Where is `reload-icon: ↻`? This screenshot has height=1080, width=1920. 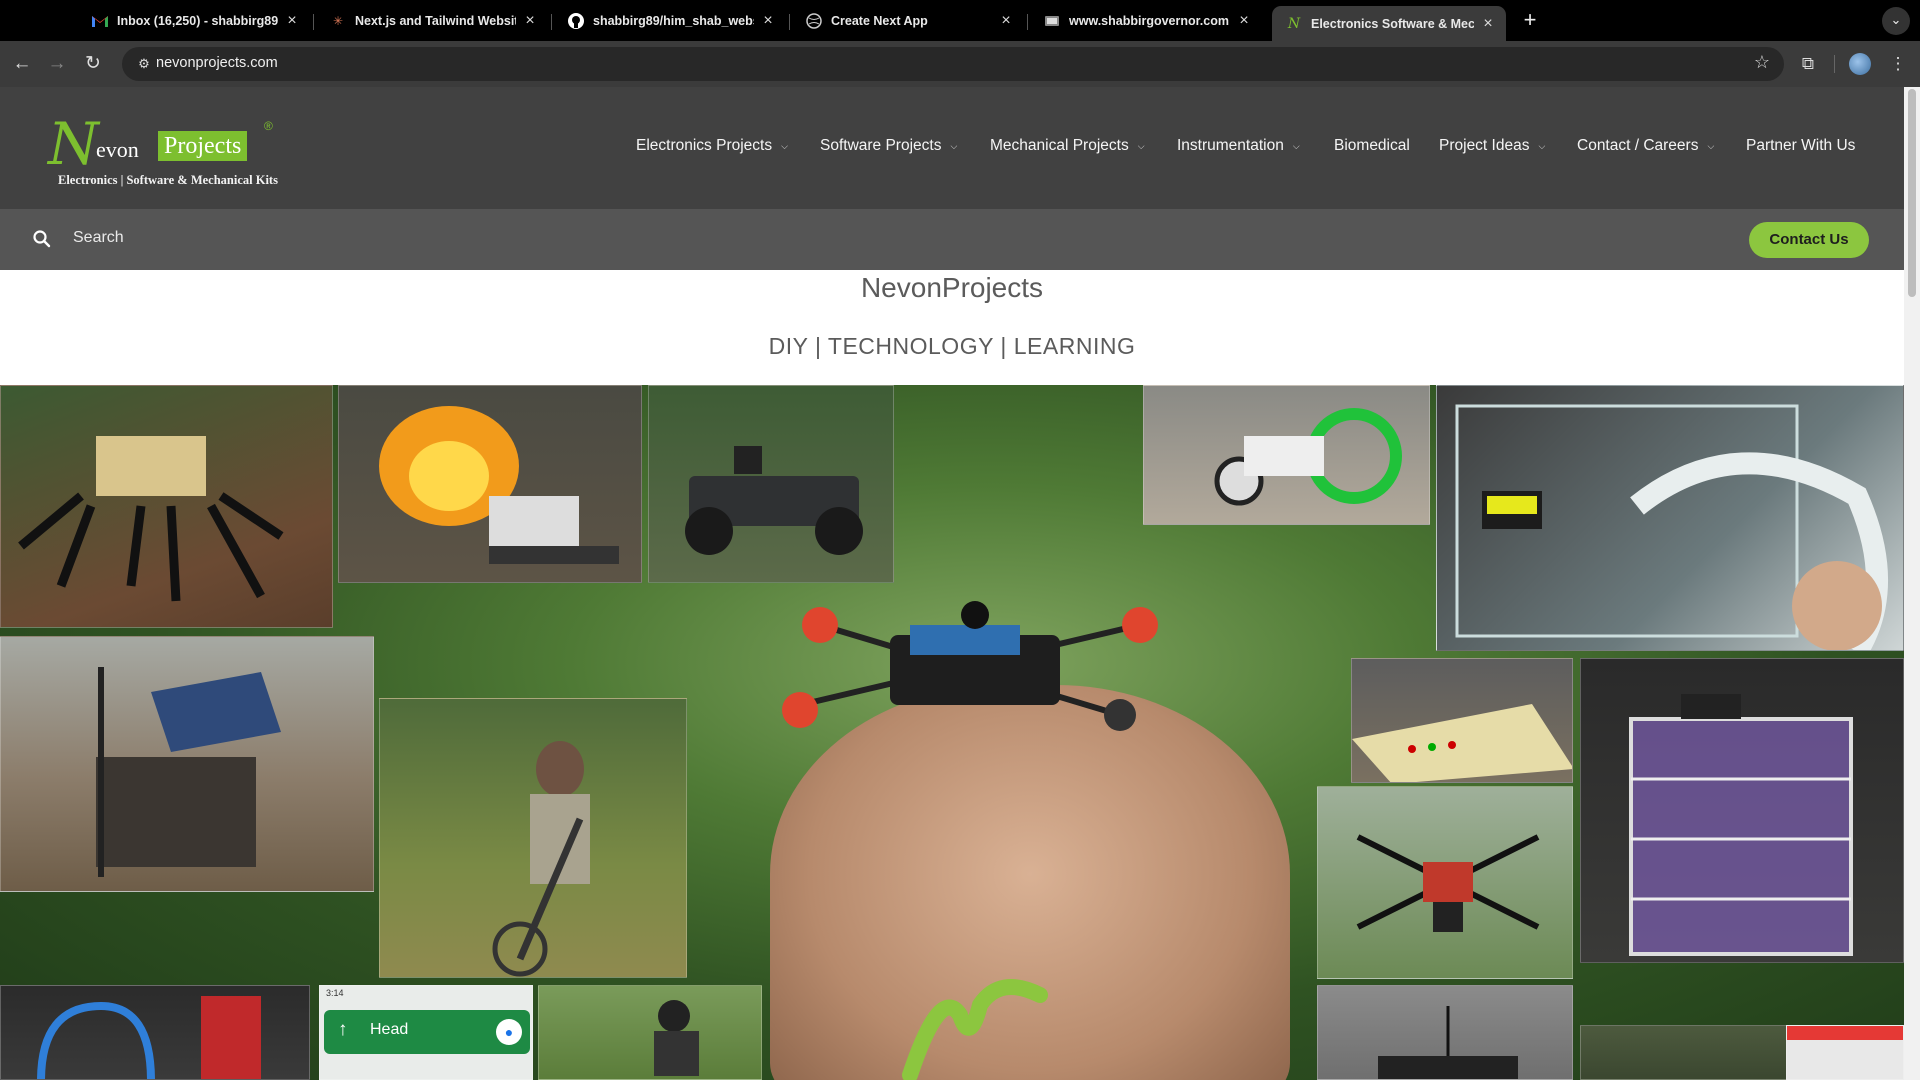 reload-icon: ↻ is located at coordinates (93, 64).